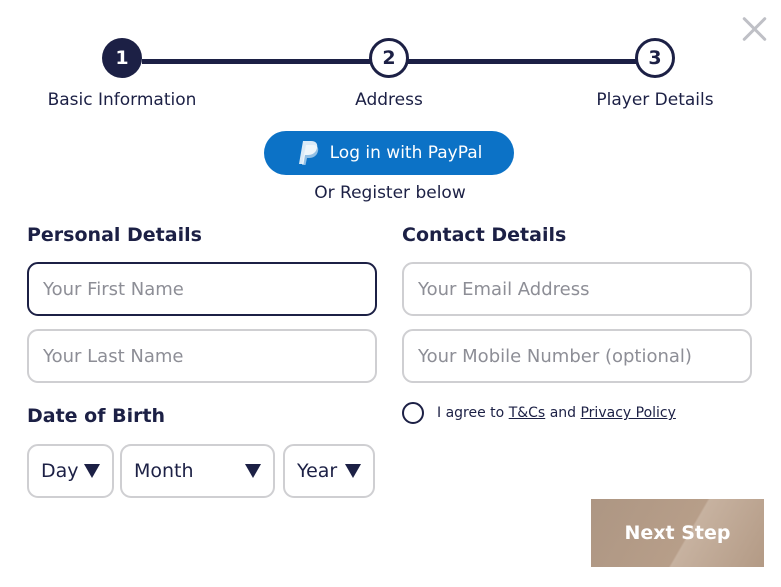  I want to click on last-name-input, so click(202, 356).